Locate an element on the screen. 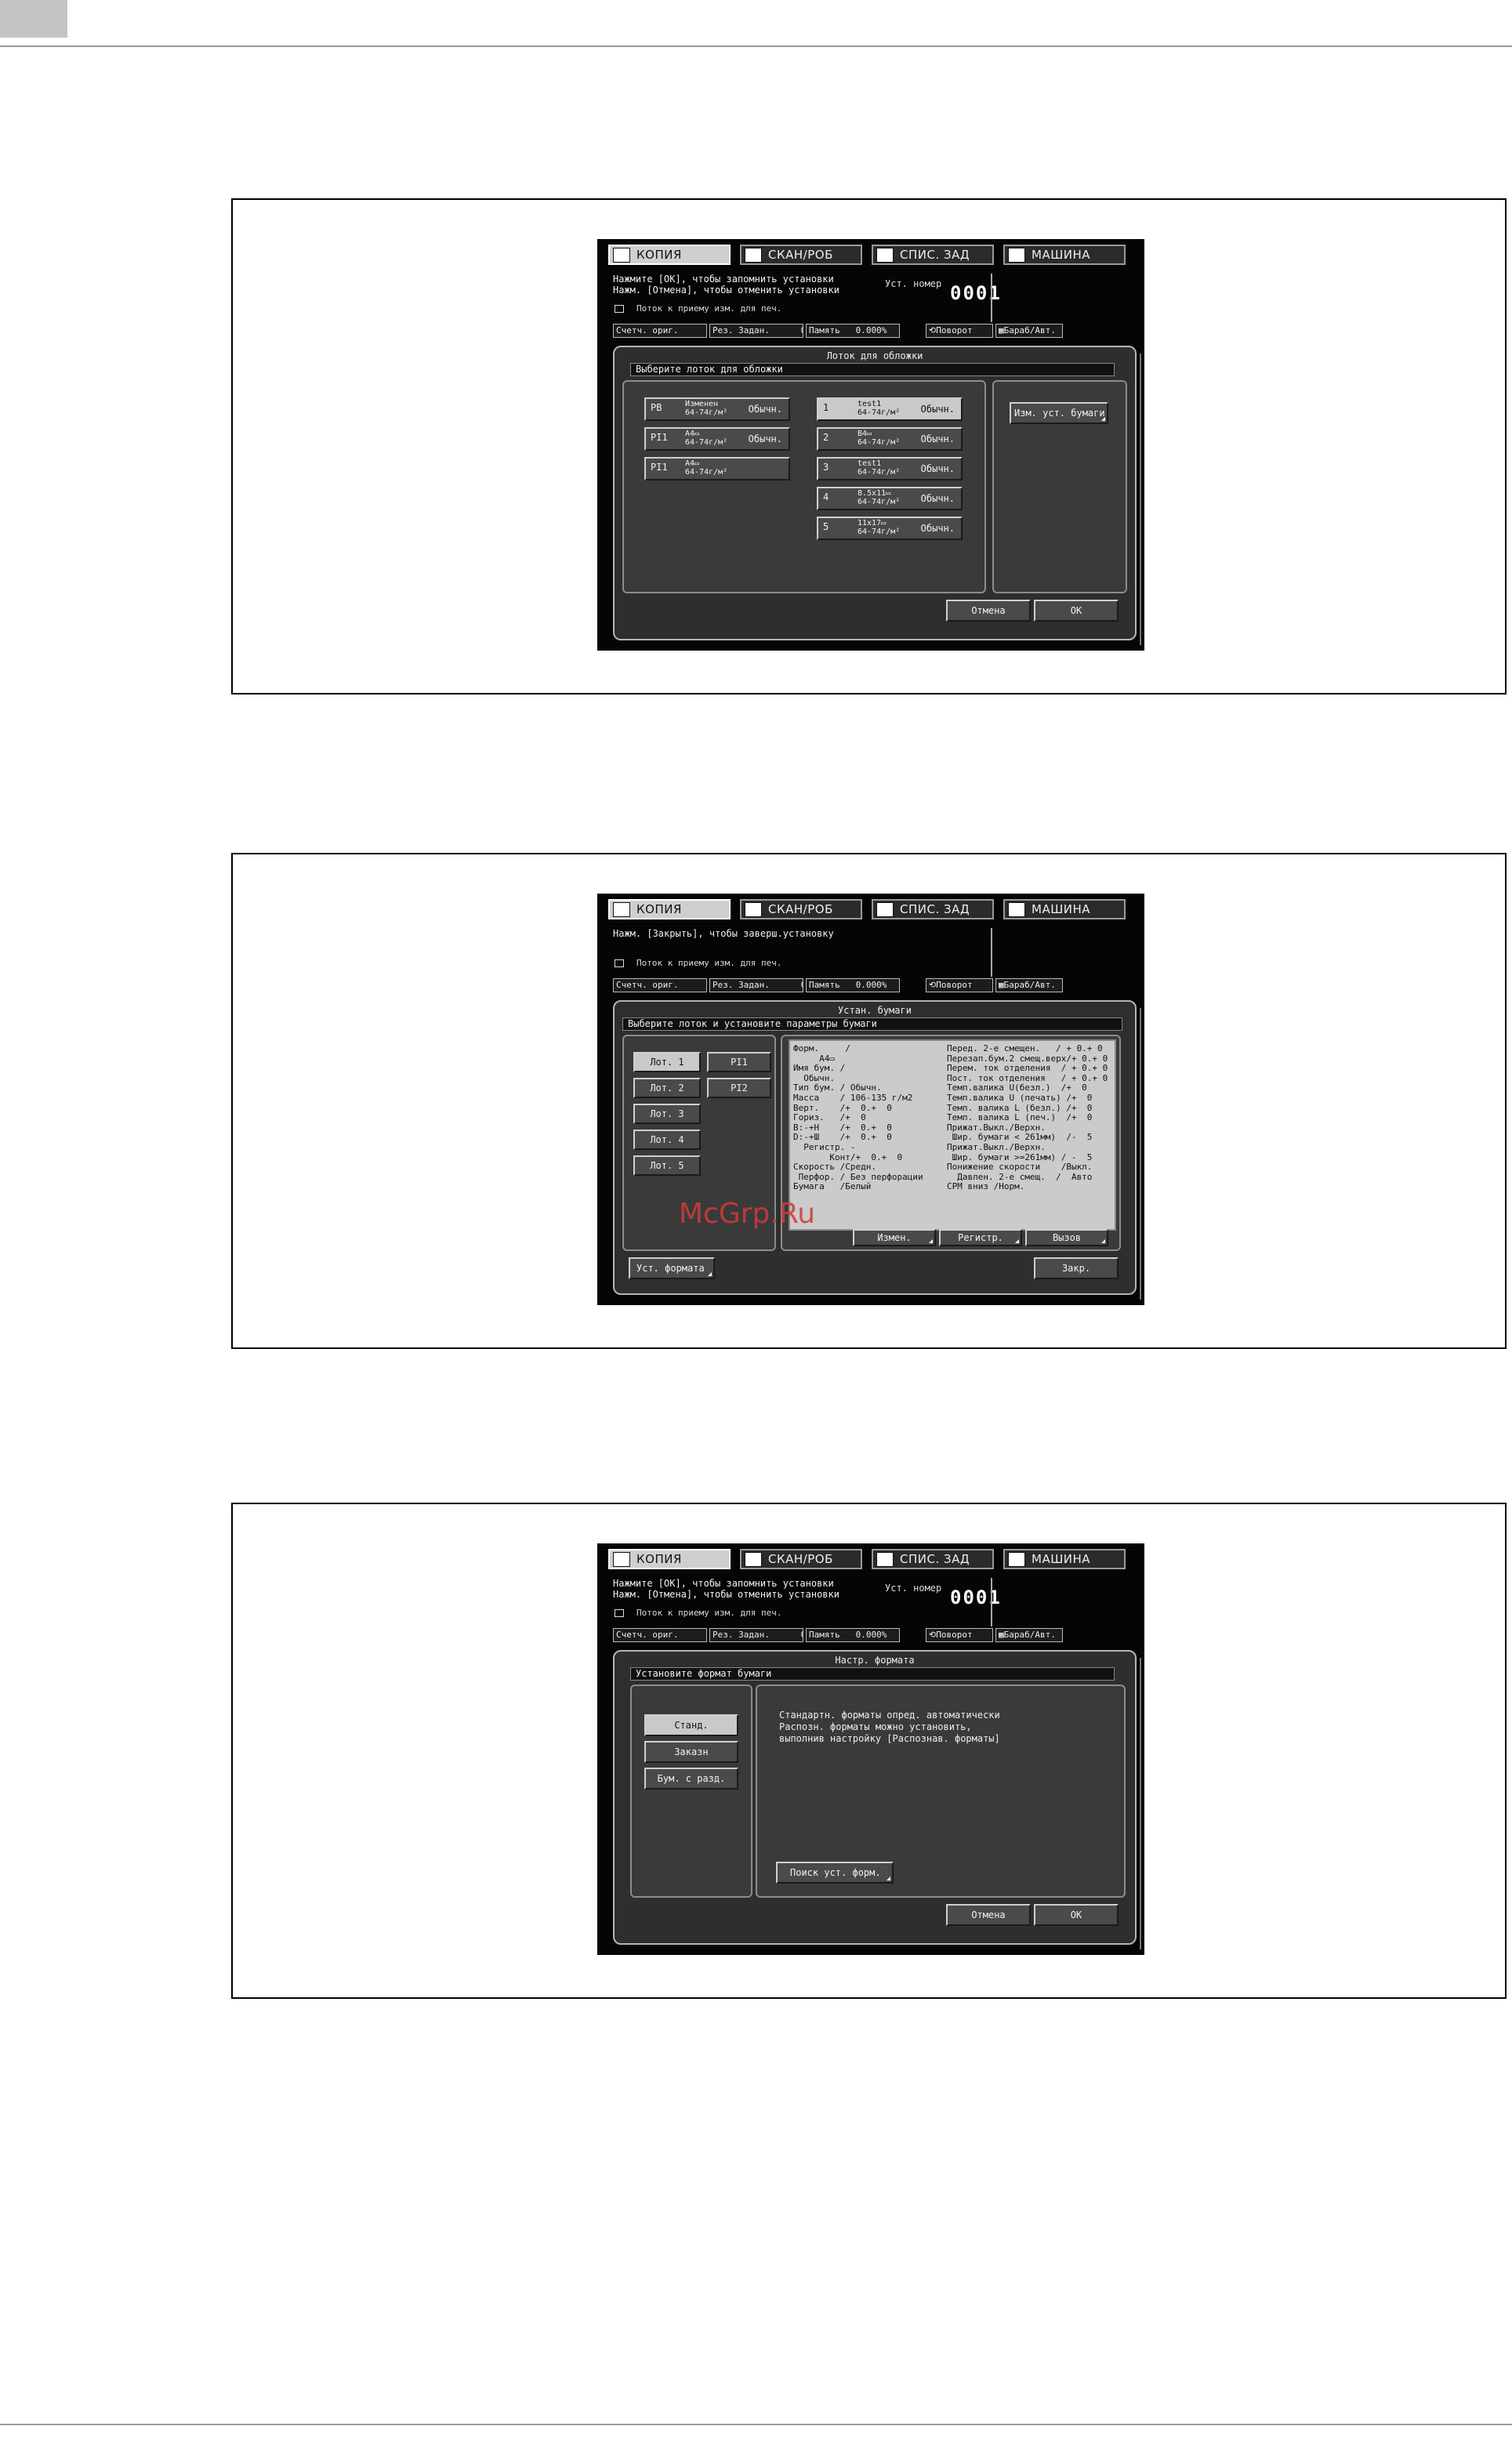 This screenshot has height=2437, width=1512. message-divider is located at coordinates (991, 298).